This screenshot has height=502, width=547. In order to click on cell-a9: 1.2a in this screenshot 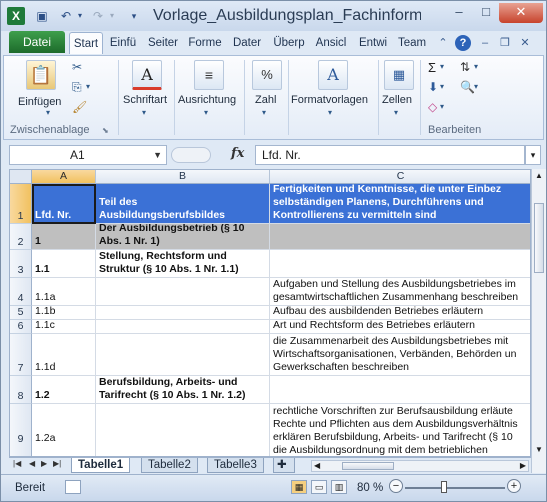, I will do `click(64, 430)`.